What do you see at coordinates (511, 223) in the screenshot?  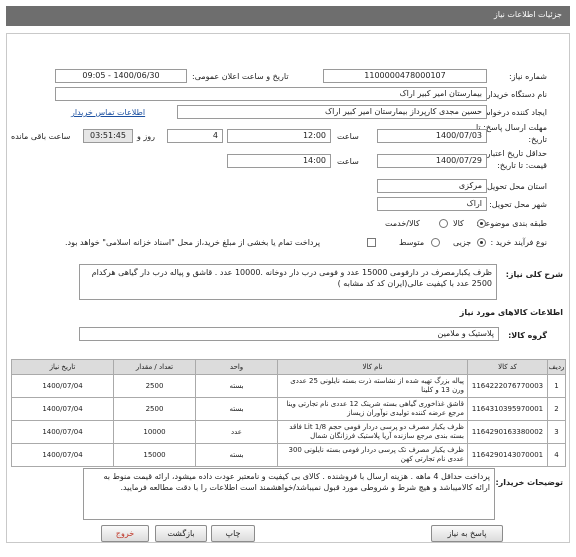 I see `category-label: طبقه بندی موضوعی:` at bounding box center [511, 223].